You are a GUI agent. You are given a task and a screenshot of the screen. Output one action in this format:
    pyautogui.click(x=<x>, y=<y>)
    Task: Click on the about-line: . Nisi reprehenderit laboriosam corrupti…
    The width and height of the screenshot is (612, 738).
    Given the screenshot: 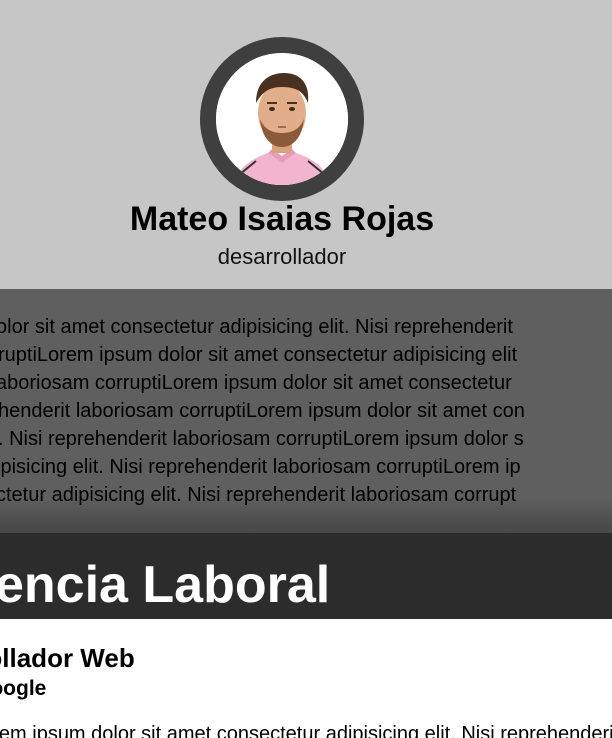 What is the action you would take?
    pyautogui.click(x=262, y=439)
    